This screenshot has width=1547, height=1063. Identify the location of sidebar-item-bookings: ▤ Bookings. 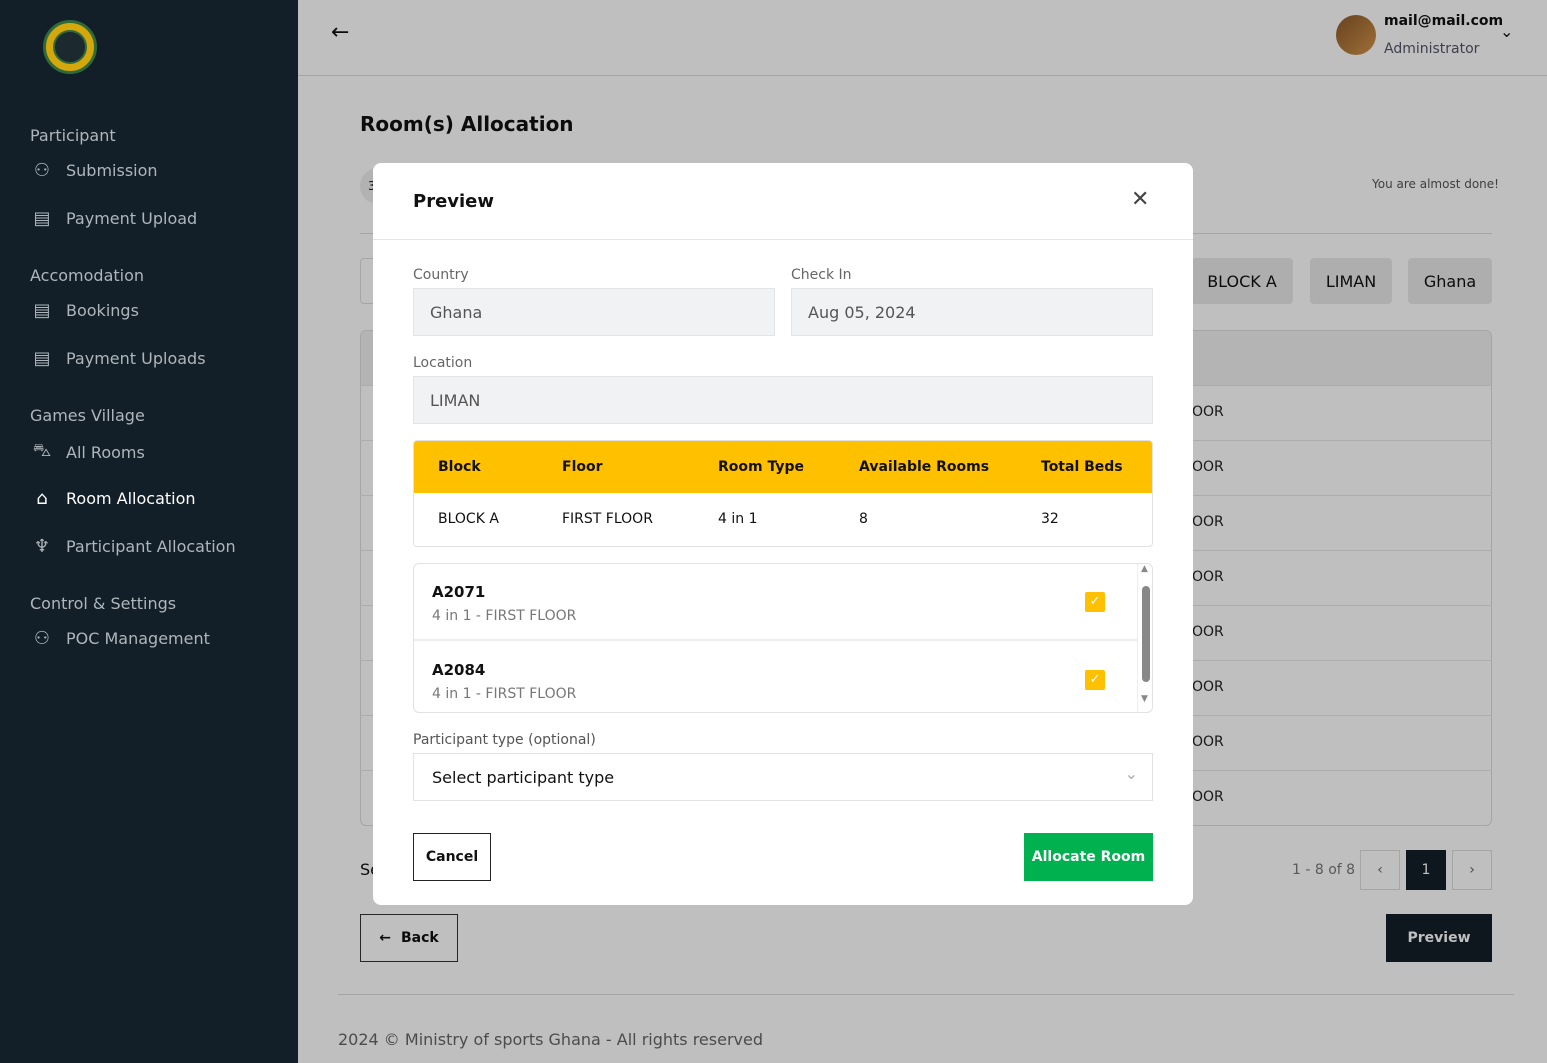
(84, 310).